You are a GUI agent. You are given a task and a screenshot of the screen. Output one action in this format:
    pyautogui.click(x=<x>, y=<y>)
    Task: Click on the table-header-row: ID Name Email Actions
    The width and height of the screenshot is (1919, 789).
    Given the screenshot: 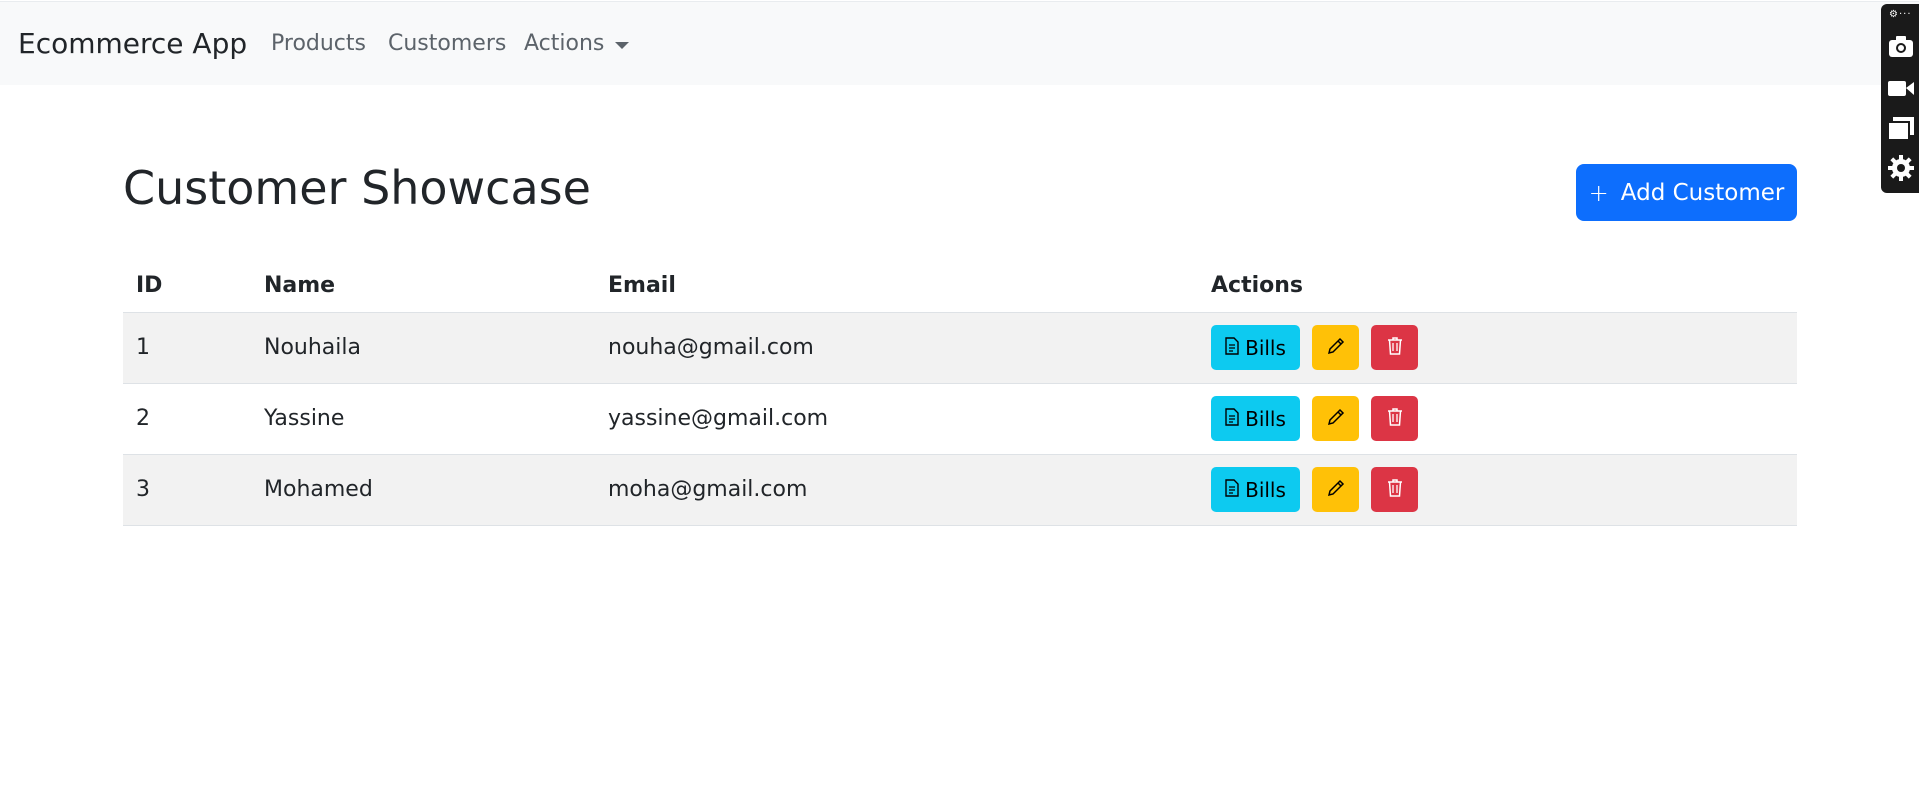 What is the action you would take?
    pyautogui.click(x=960, y=286)
    